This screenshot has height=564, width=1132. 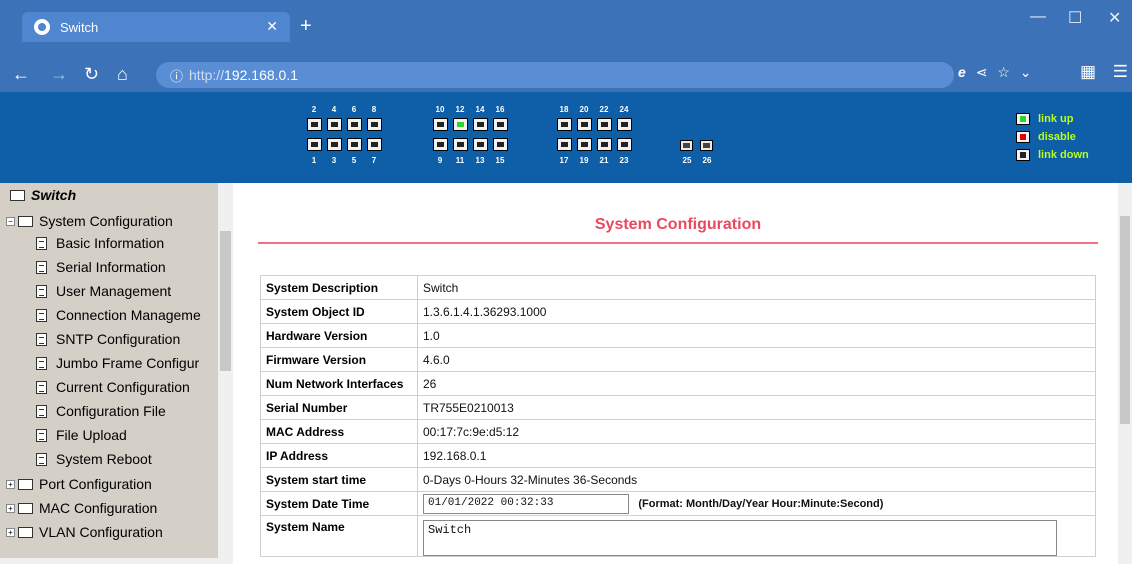 What do you see at coordinates (1114, 18) in the screenshot?
I see `close-window-button: ✕` at bounding box center [1114, 18].